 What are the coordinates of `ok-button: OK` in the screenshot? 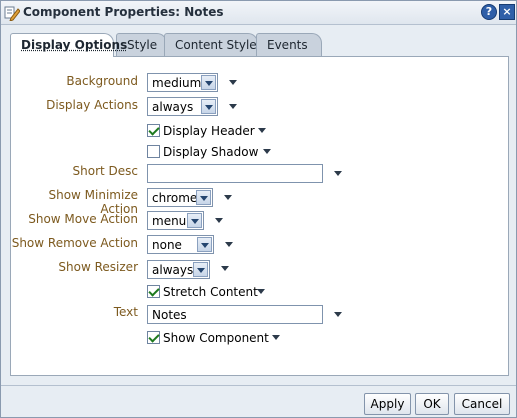 It's located at (432, 404).